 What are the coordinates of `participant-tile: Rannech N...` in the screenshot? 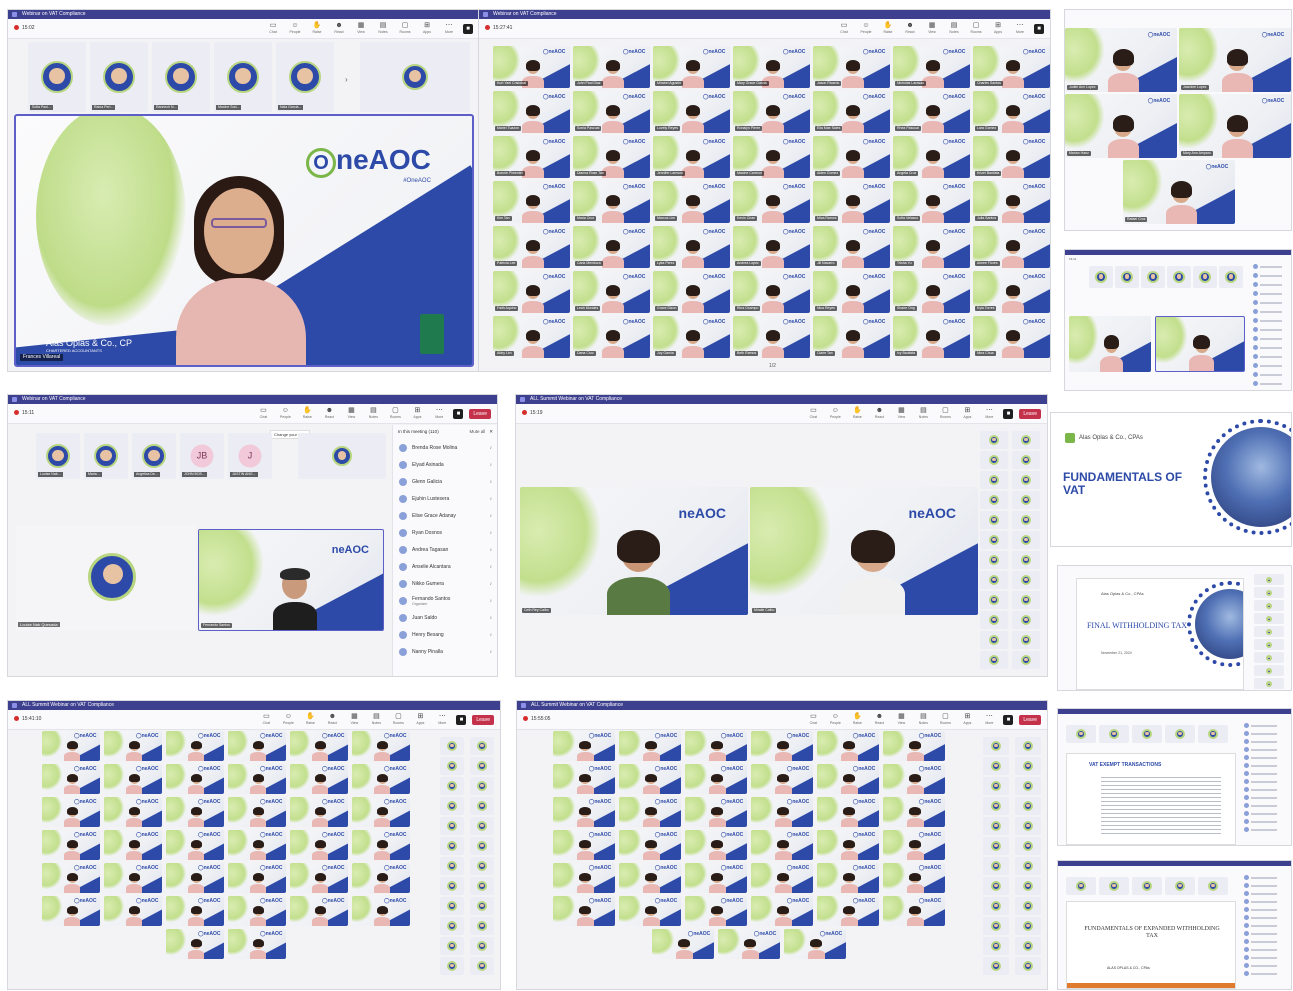 It's located at (181, 77).